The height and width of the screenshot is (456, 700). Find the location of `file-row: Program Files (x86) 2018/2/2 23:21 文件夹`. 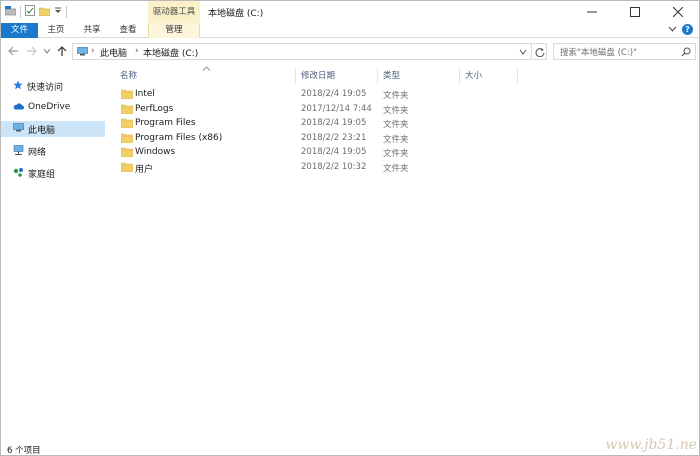

file-row: Program Files (x86) 2018/2/2 23:21 文件夹 is located at coordinates (267, 139).